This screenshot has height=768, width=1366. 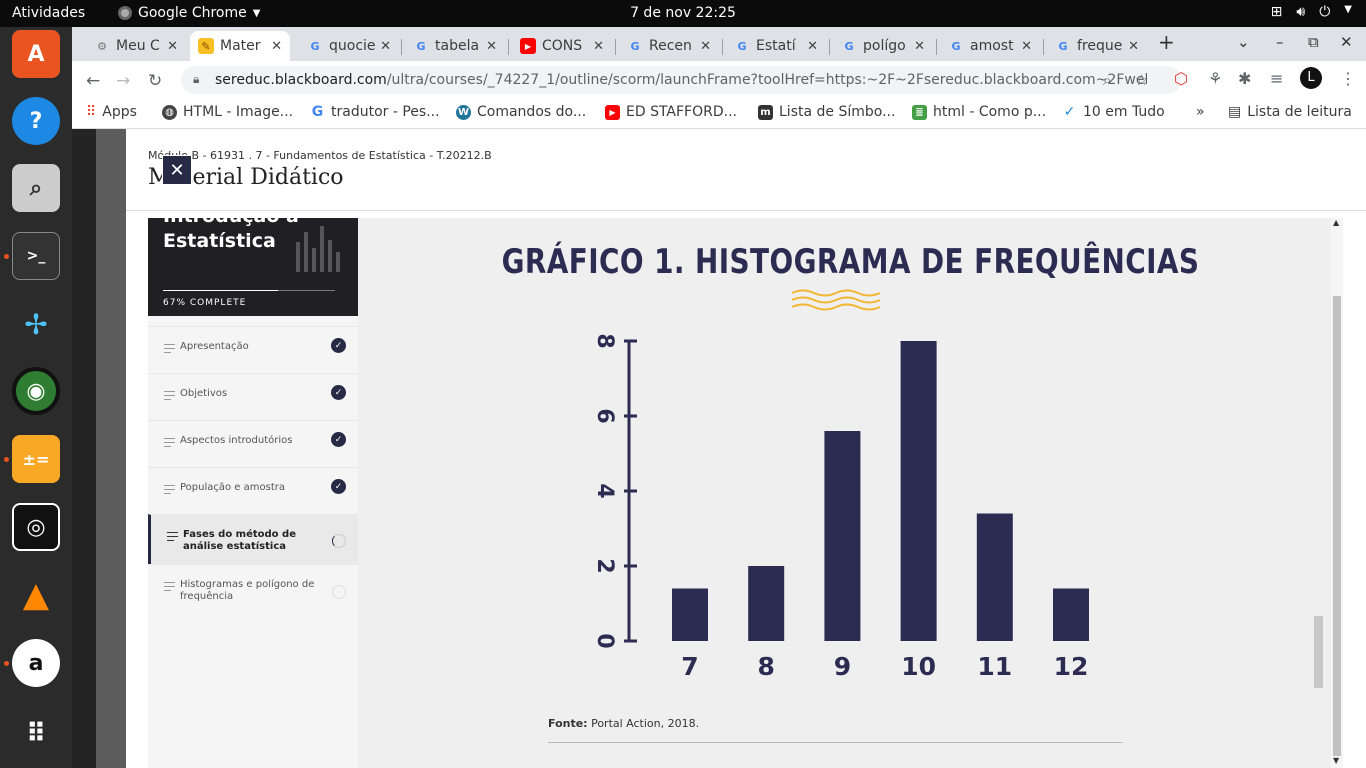 I want to click on lesson-item: Apresentação ✓, so click(x=253, y=349).